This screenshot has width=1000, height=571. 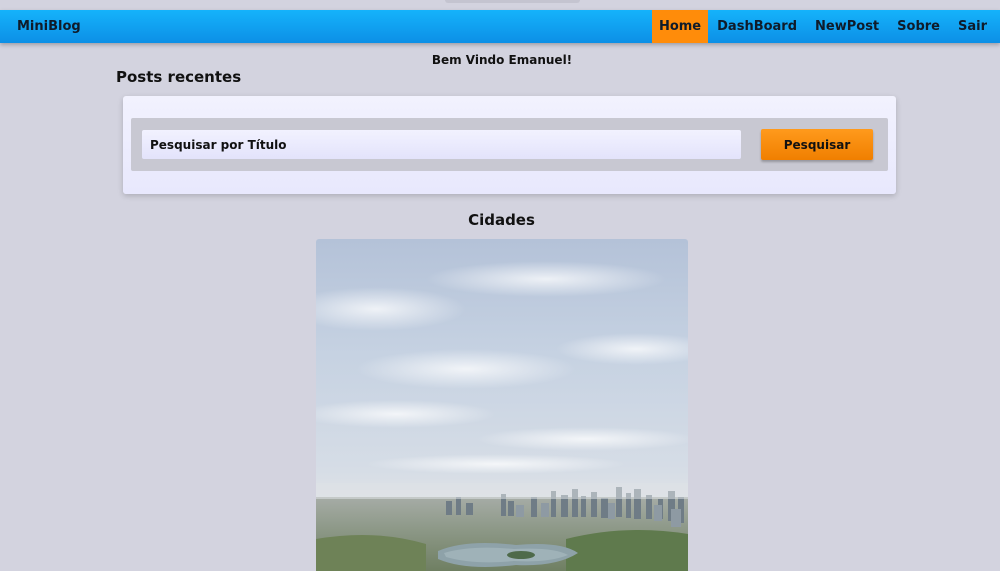 I want to click on nav-dashboard: DashBoard, so click(x=757, y=26).